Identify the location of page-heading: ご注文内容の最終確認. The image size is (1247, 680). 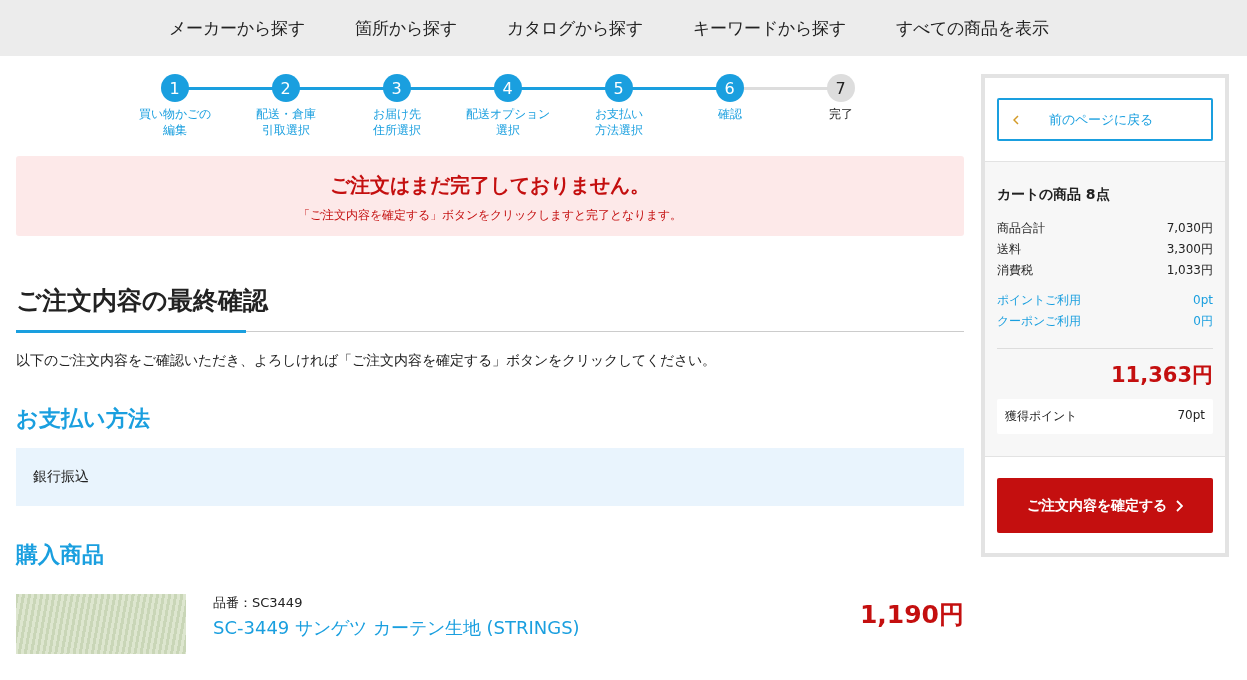
(142, 301).